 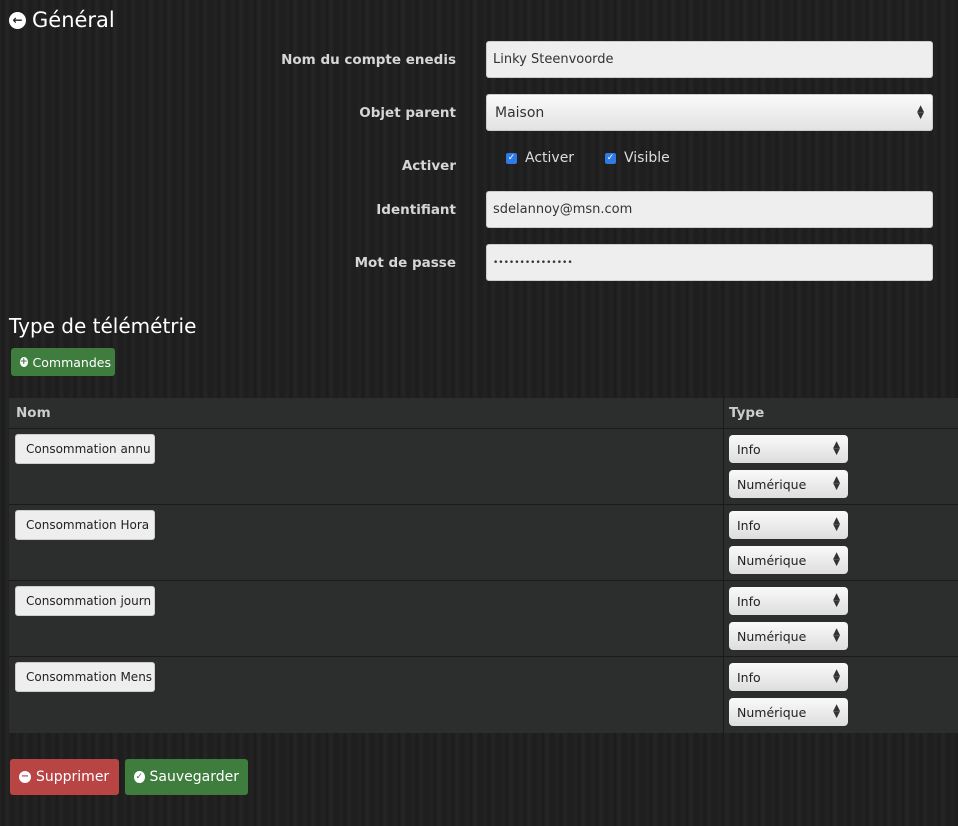 I want to click on arrow-circle-left-icon: ←, so click(x=17, y=20).